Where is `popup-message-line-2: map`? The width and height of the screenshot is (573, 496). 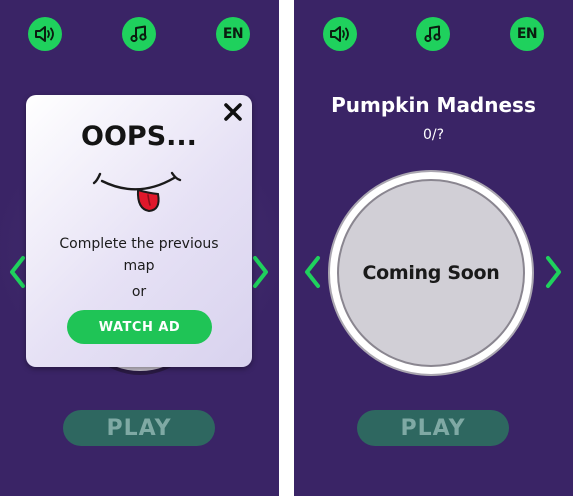 popup-message-line-2: map is located at coordinates (139, 266).